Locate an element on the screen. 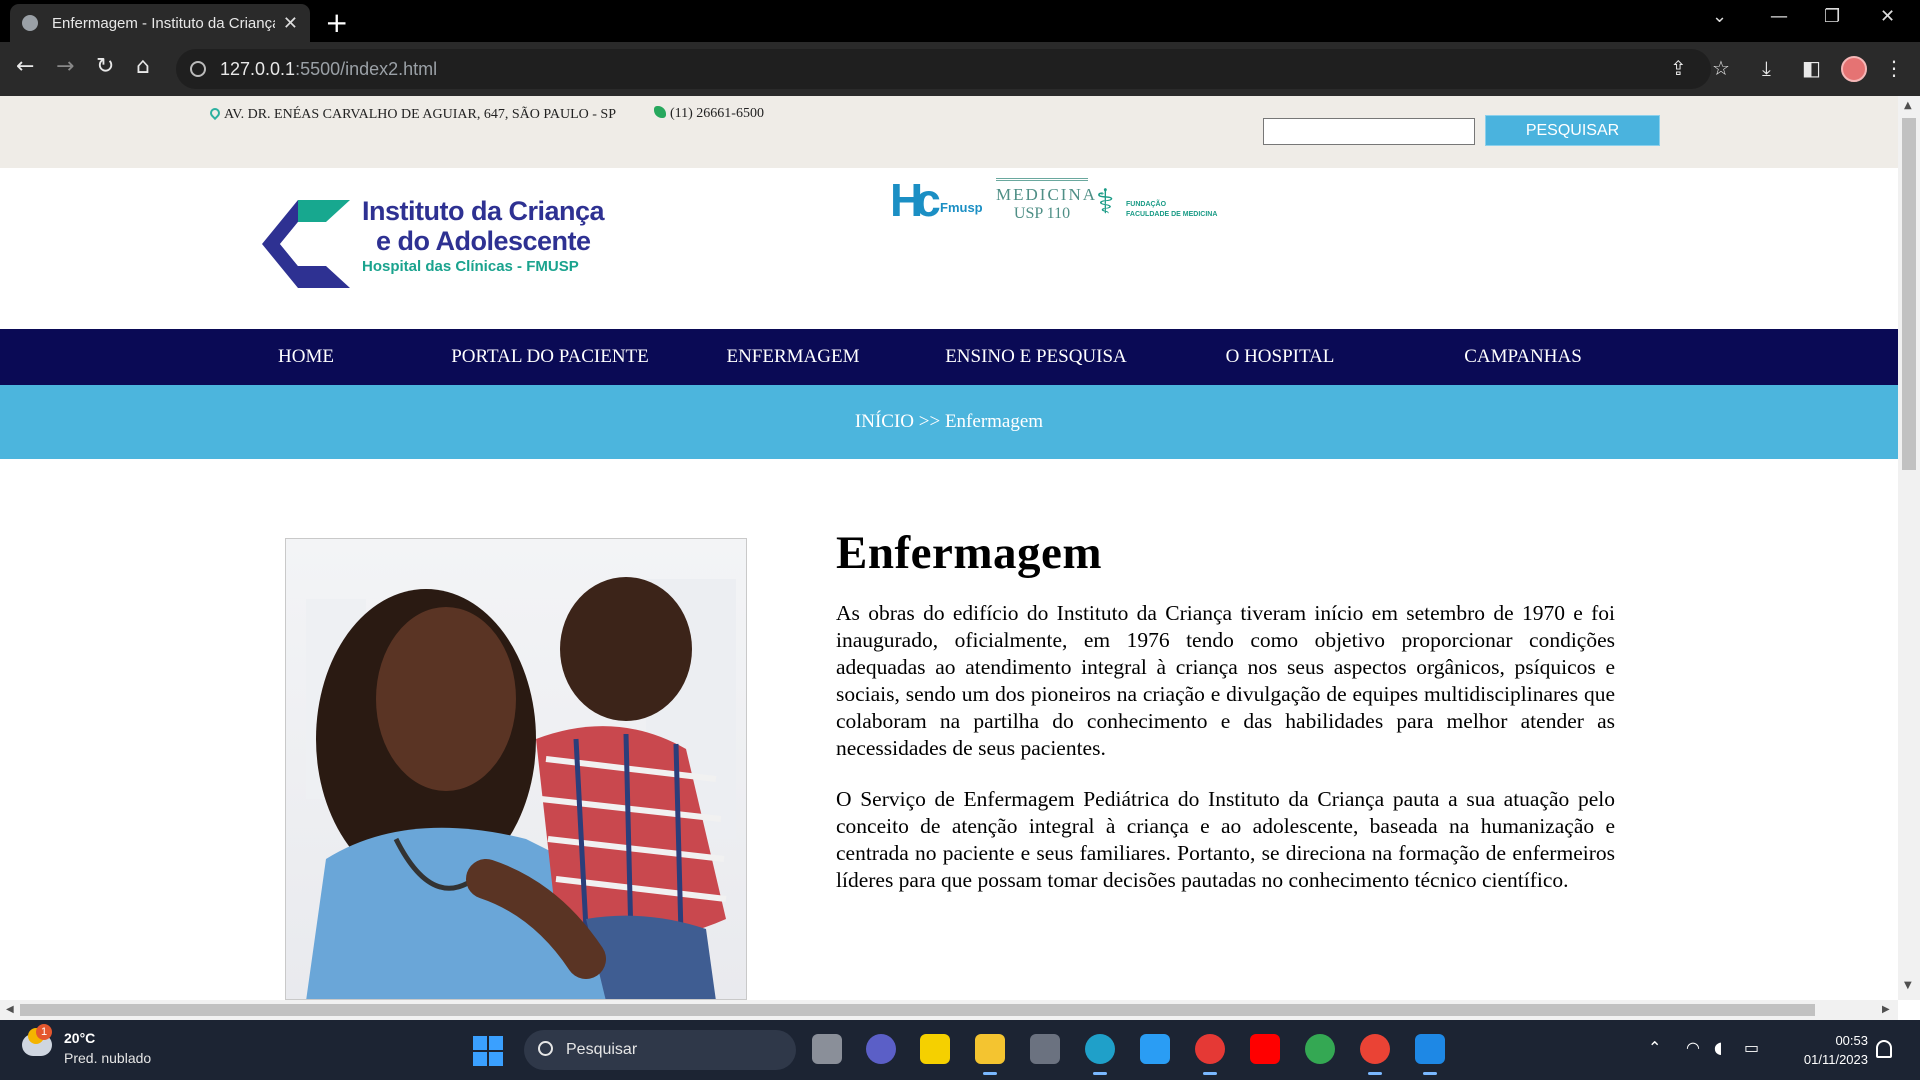  nav-item-portal-do-paciente: PORTAL DO PACIENTE is located at coordinates (550, 357).